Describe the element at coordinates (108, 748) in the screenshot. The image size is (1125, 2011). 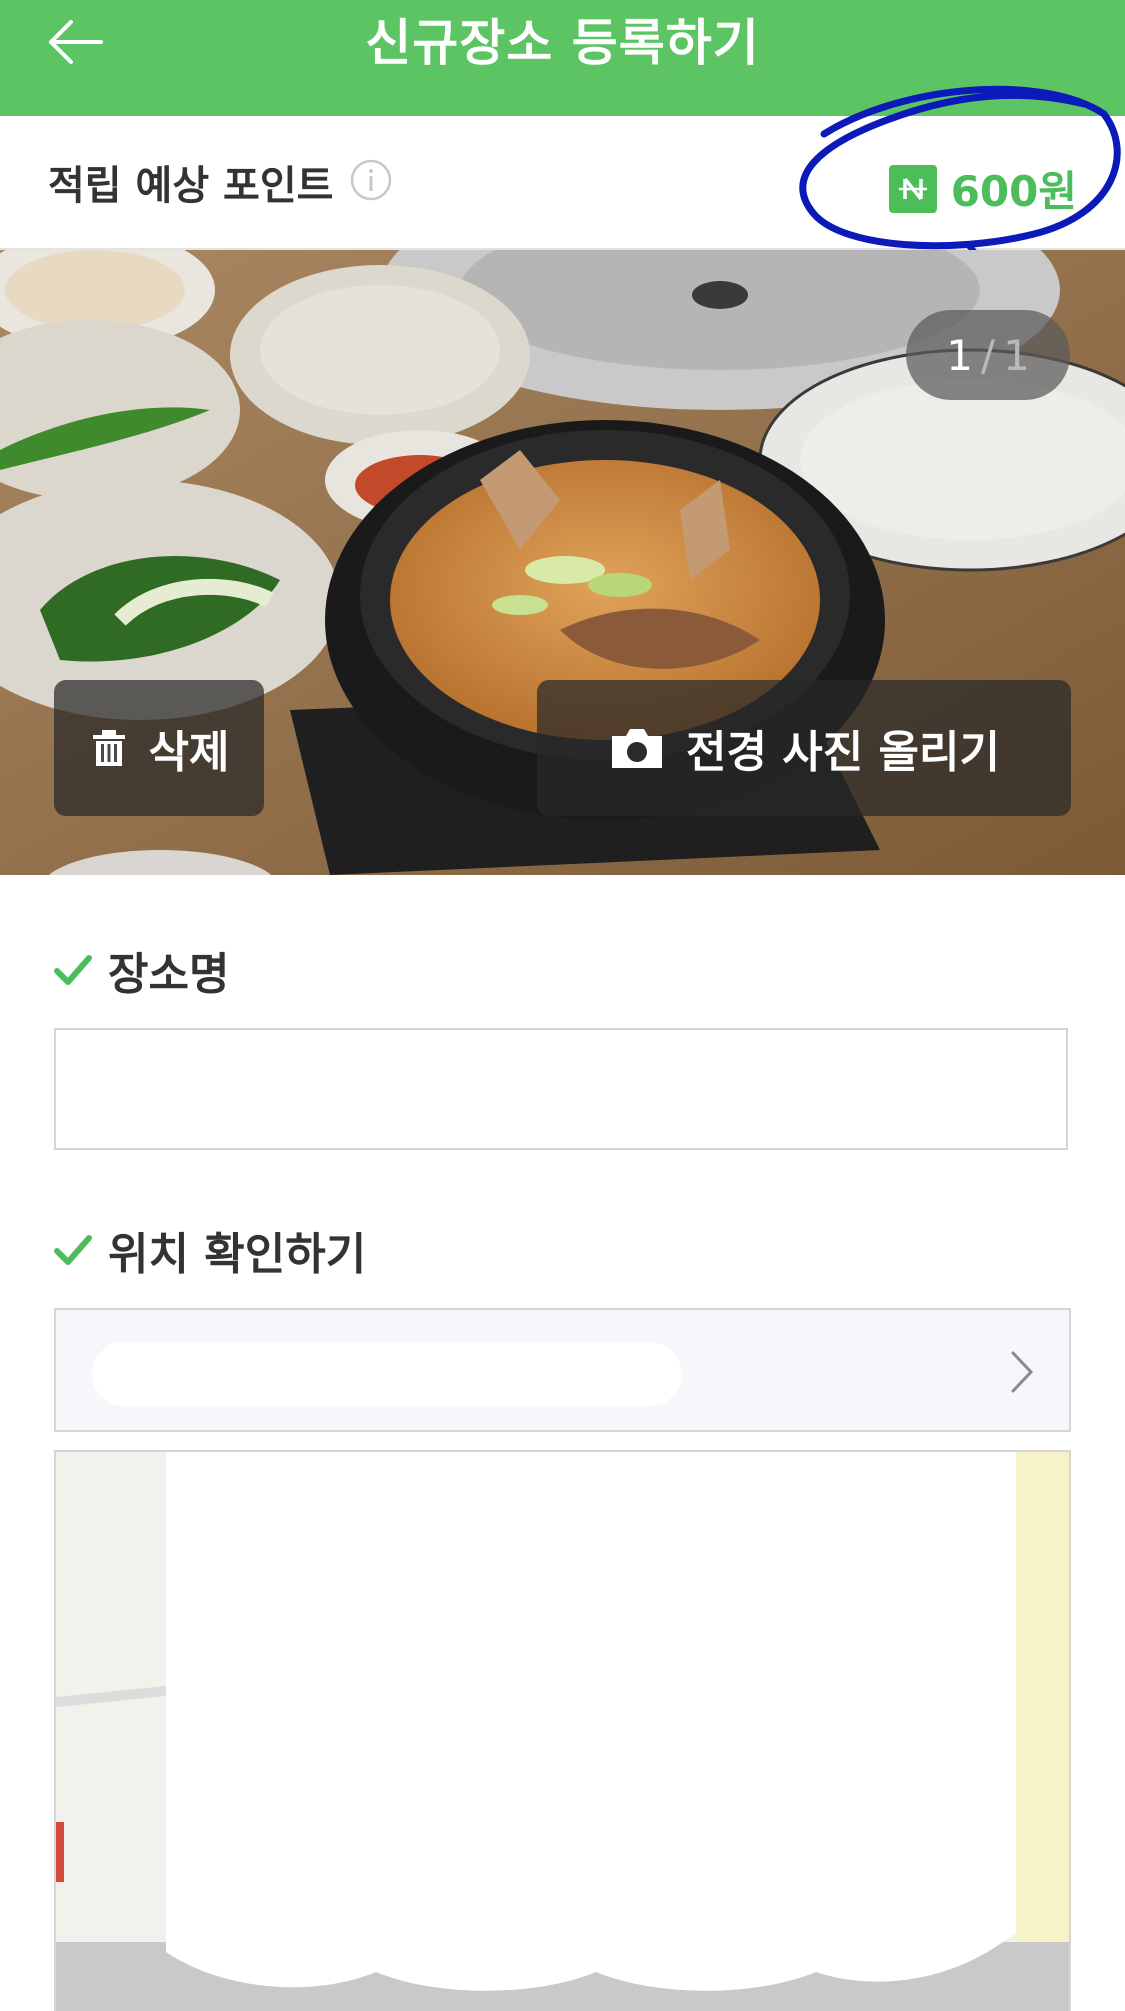
I see `trash-icon` at that location.